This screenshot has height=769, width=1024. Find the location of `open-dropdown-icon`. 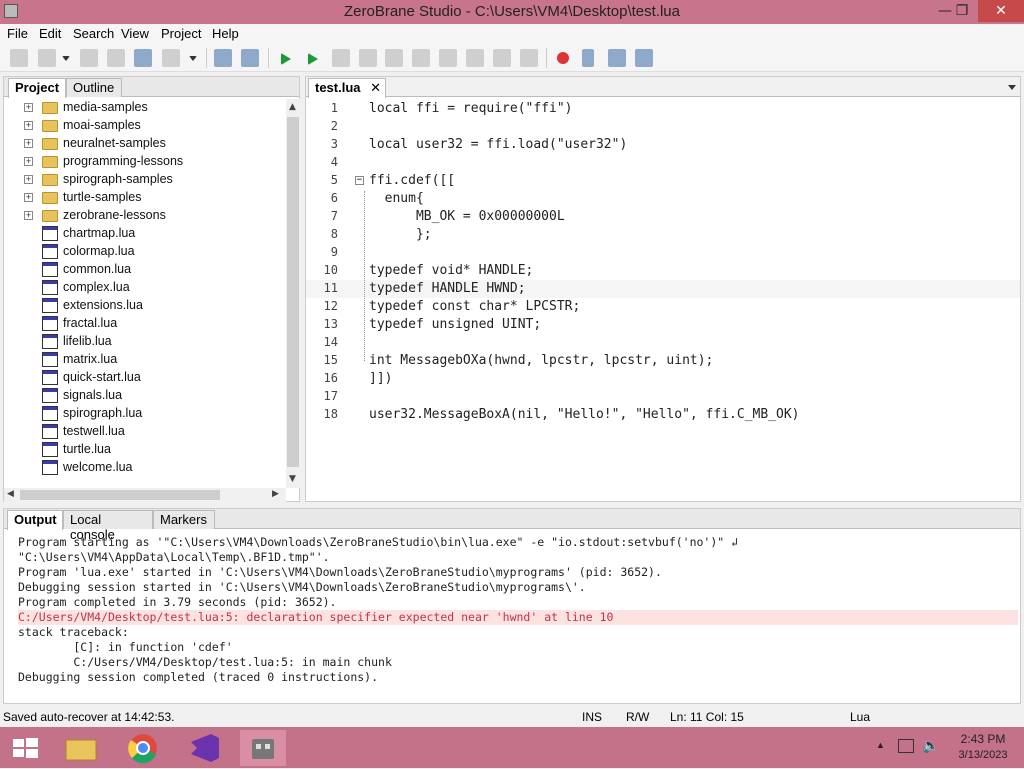

open-dropdown-icon is located at coordinates (66, 58).